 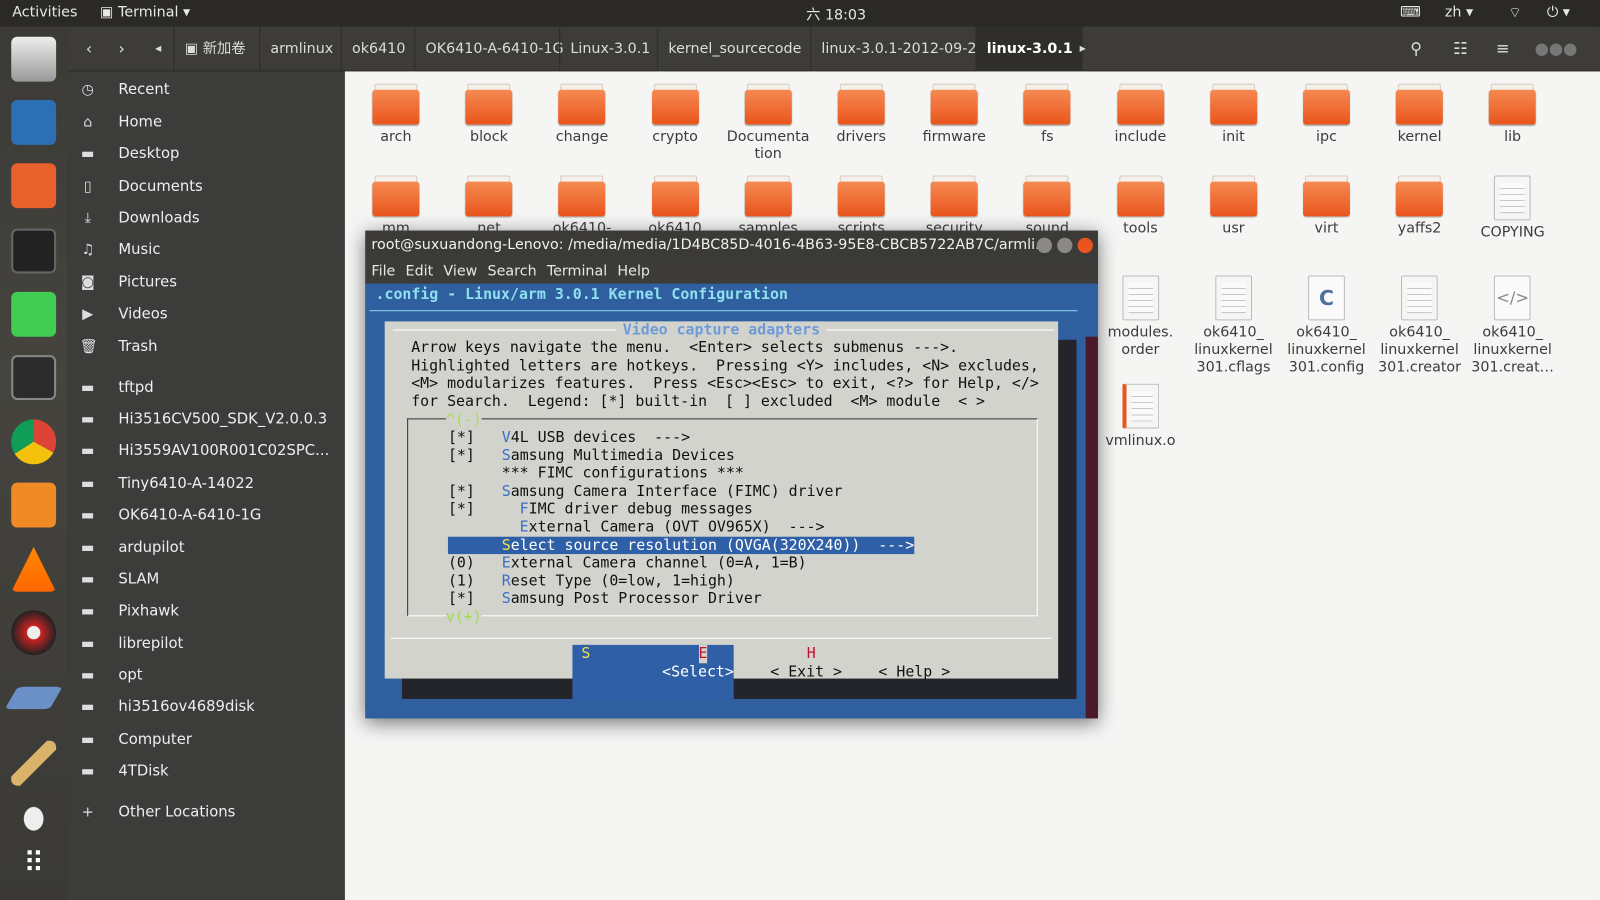 What do you see at coordinates (681, 438) in the screenshot?
I see `menu-item: [*] V4L USB devices --->` at bounding box center [681, 438].